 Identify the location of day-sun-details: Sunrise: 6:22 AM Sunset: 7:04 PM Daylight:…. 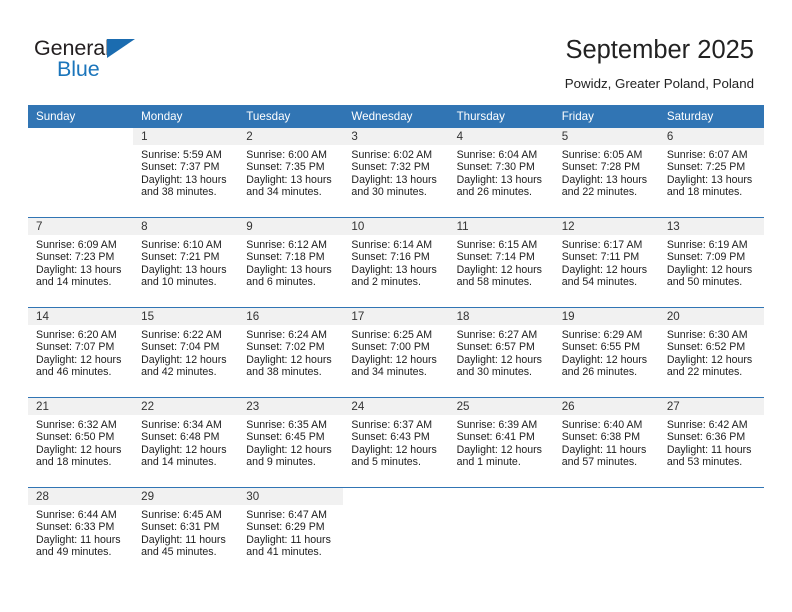
(185, 352).